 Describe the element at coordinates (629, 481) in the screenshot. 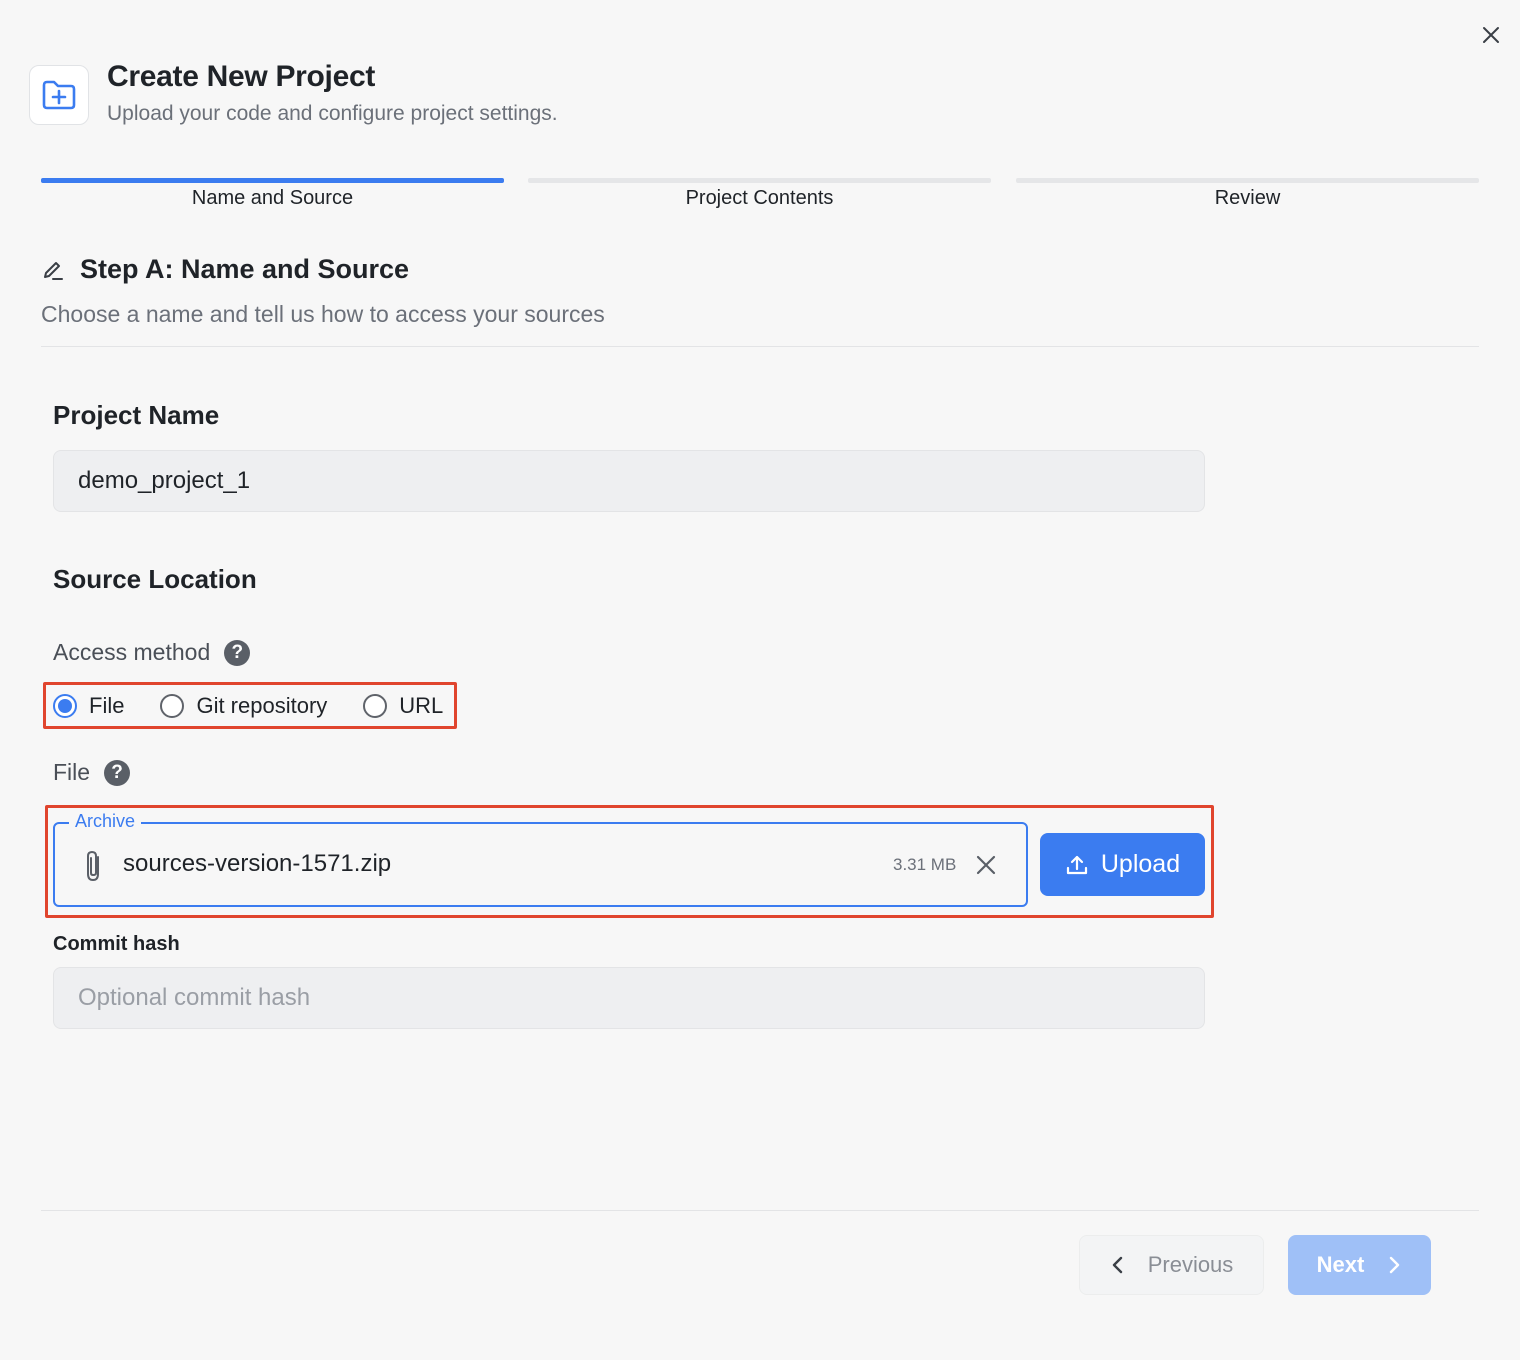

I see `project-name-input` at that location.